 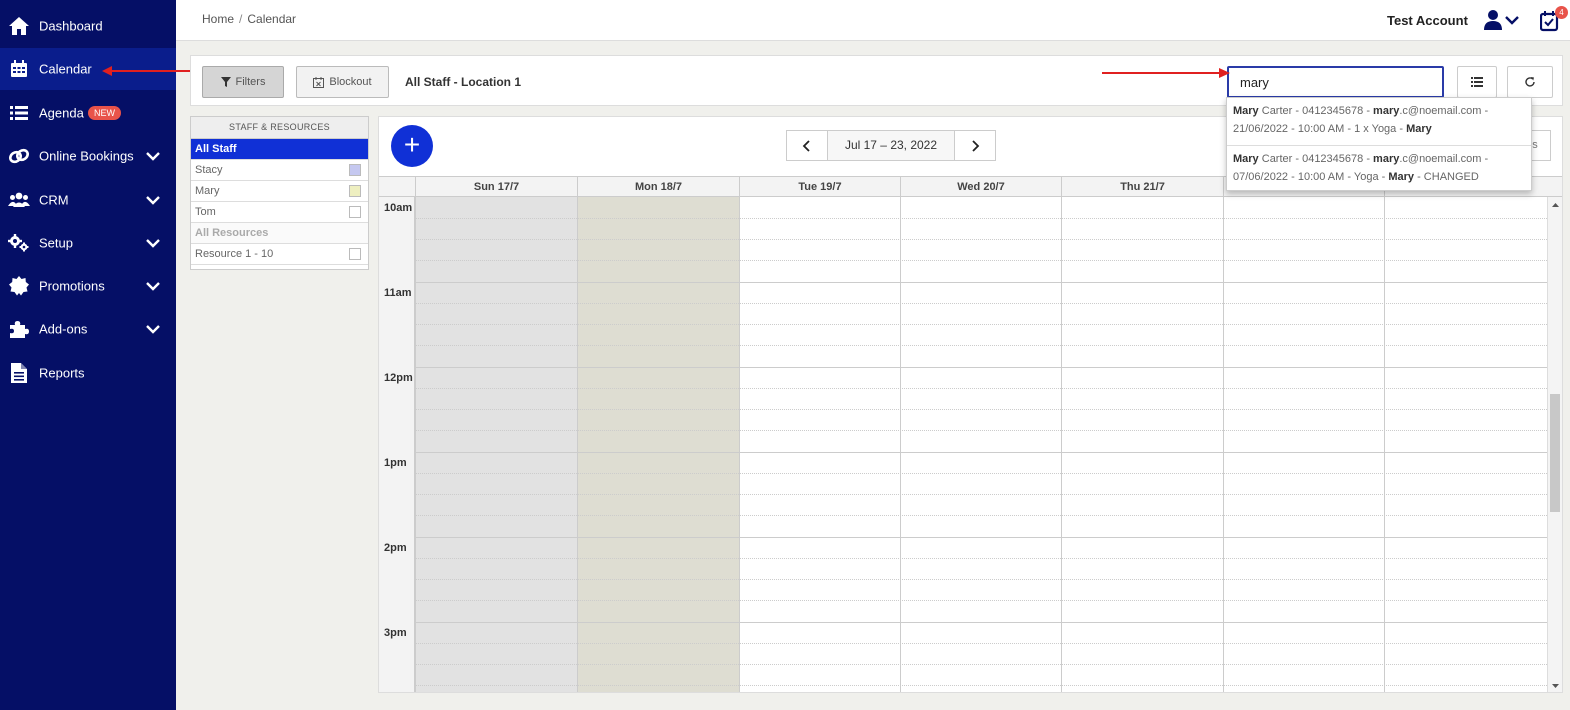 I want to click on top-header: Home / Calendar Test Account 4, so click(x=873, y=20).